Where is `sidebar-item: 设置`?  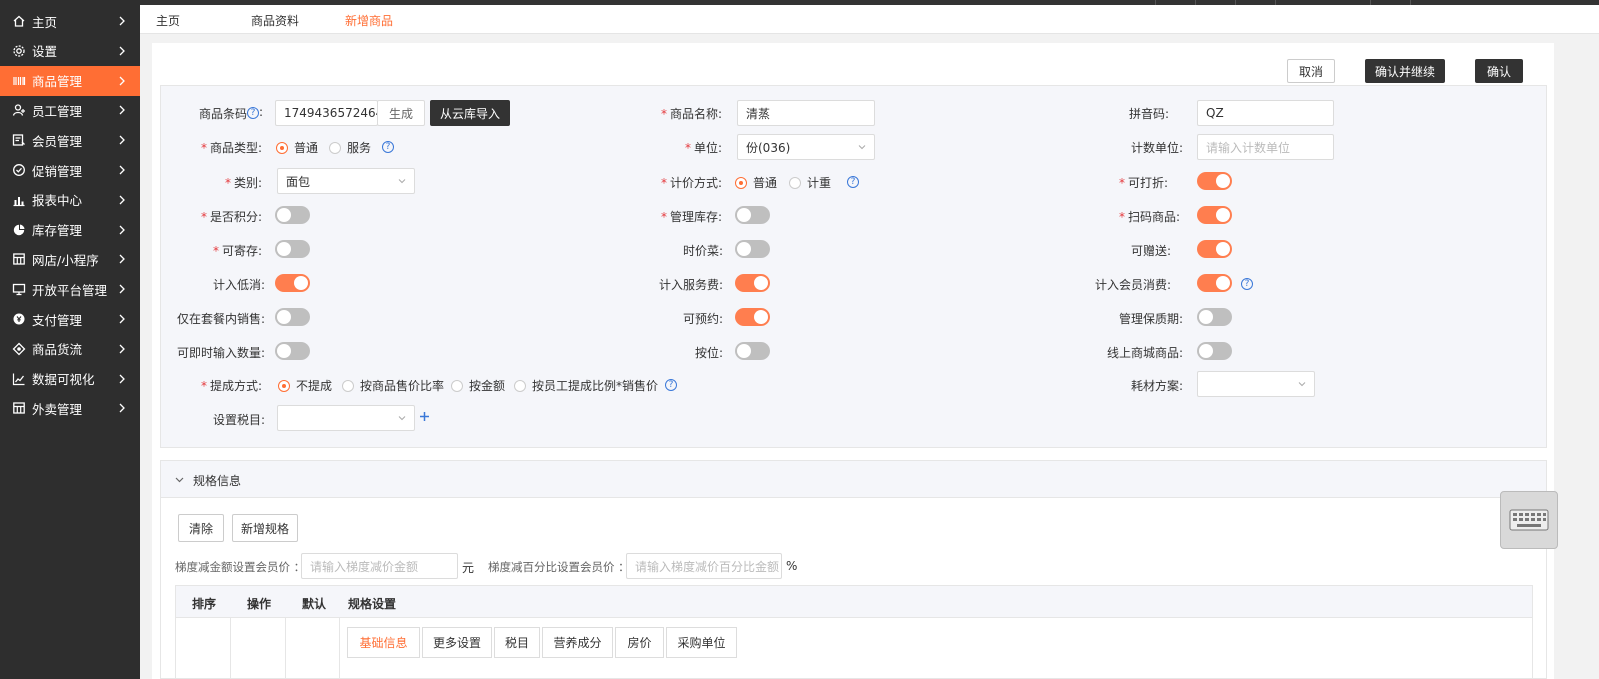 sidebar-item: 设置 is located at coordinates (70, 51).